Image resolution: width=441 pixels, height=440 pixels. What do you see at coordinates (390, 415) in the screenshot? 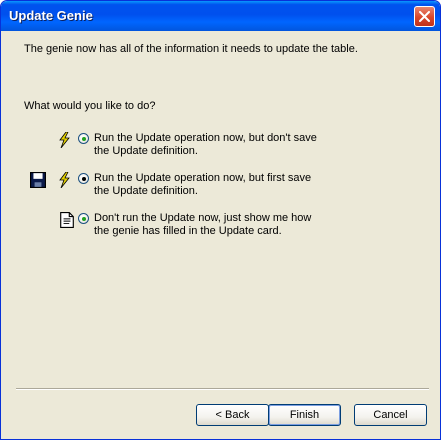
I see `cancel-button: Cancel` at bounding box center [390, 415].